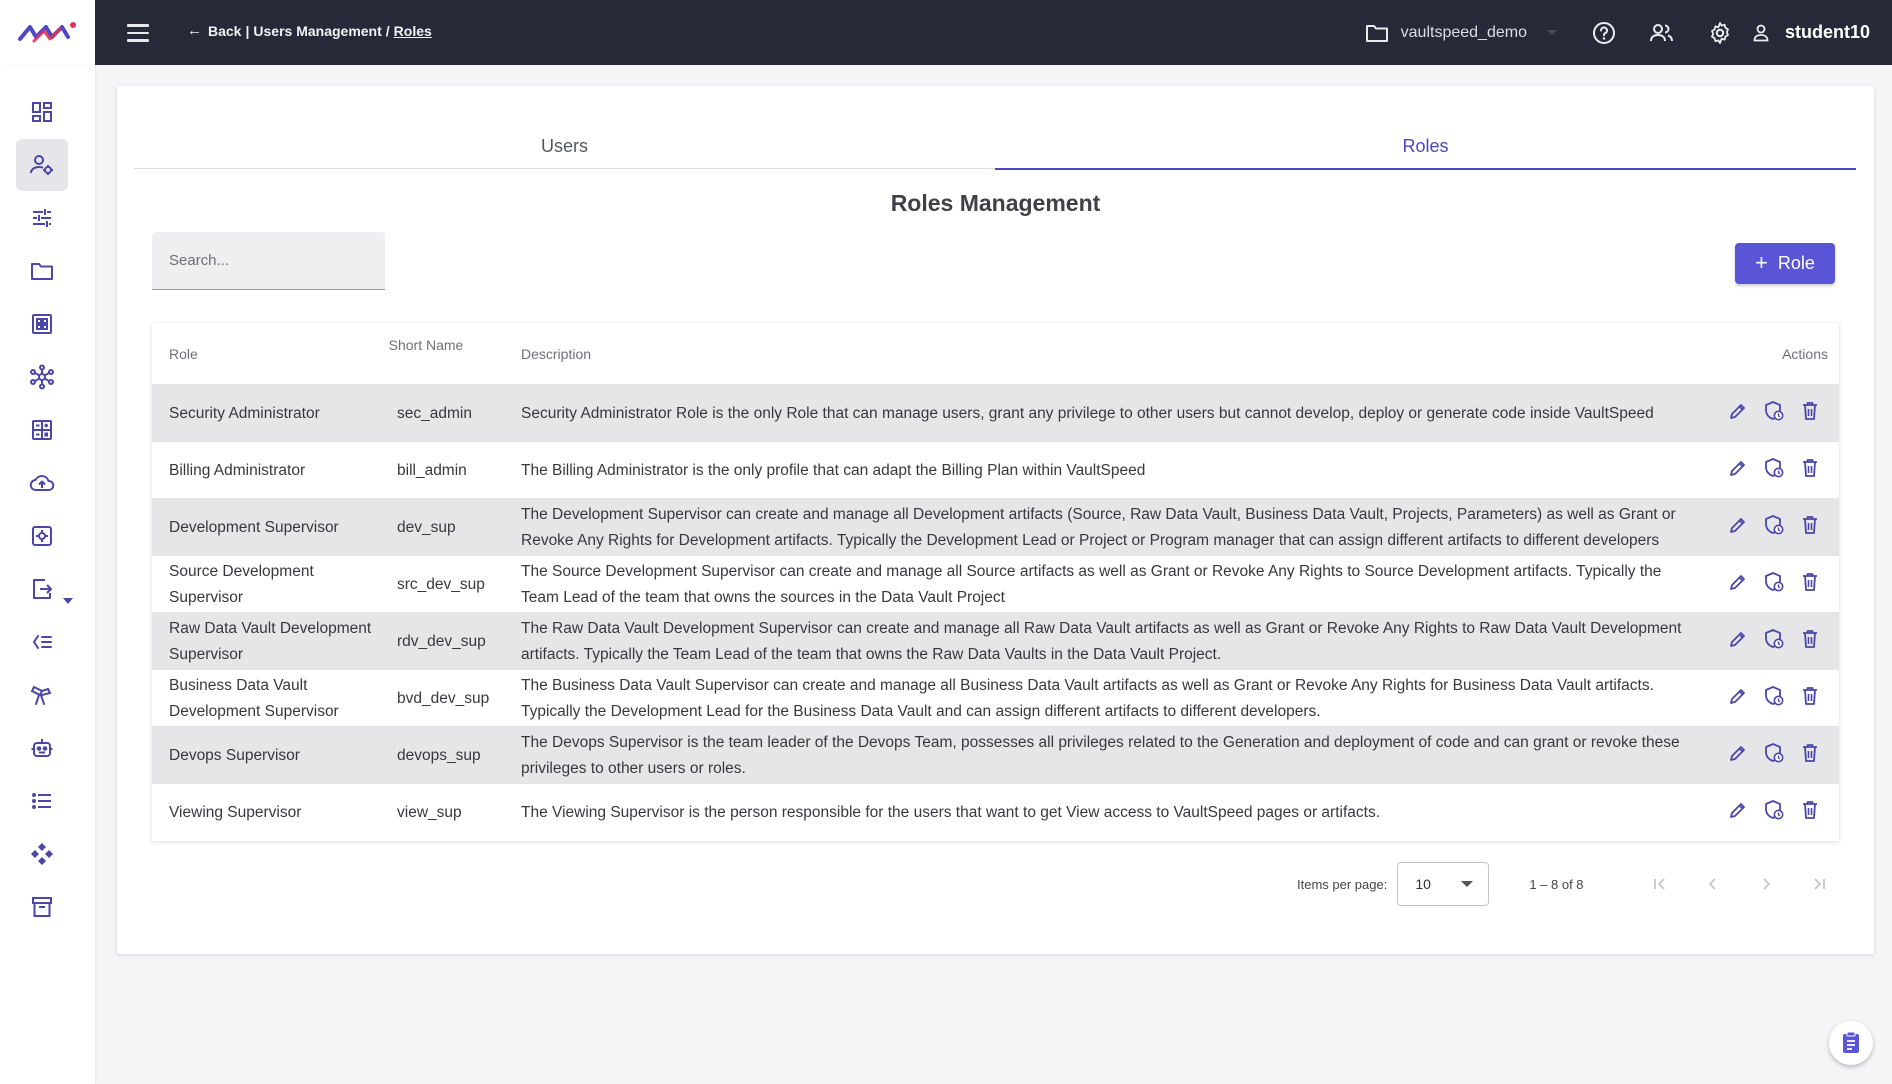  What do you see at coordinates (1761, 262) in the screenshot?
I see `plus-icon: +` at bounding box center [1761, 262].